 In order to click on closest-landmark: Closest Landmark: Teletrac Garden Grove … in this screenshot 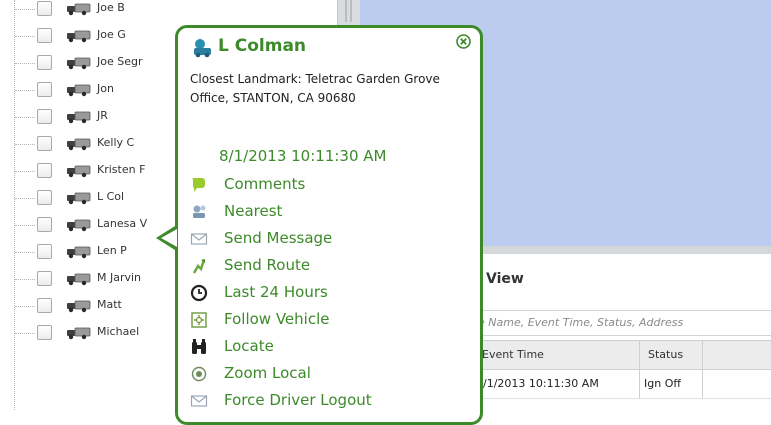, I will do `click(315, 88)`.